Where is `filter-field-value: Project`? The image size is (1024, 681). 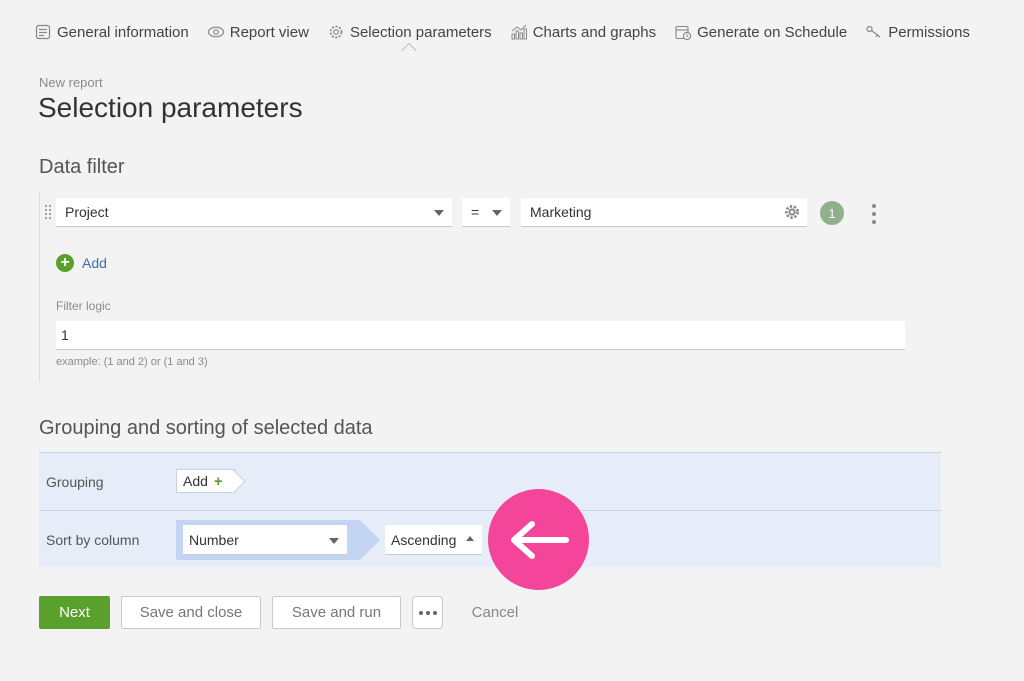 filter-field-value: Project is located at coordinates (87, 212).